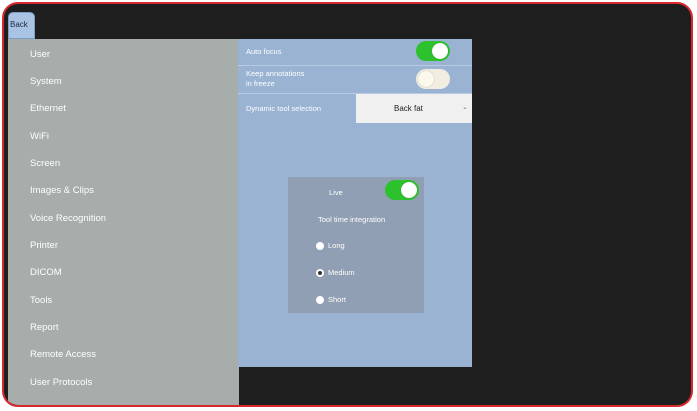 This screenshot has width=697, height=411. Describe the element at coordinates (40, 54) in the screenshot. I see `sidebar-item-user: User` at that location.